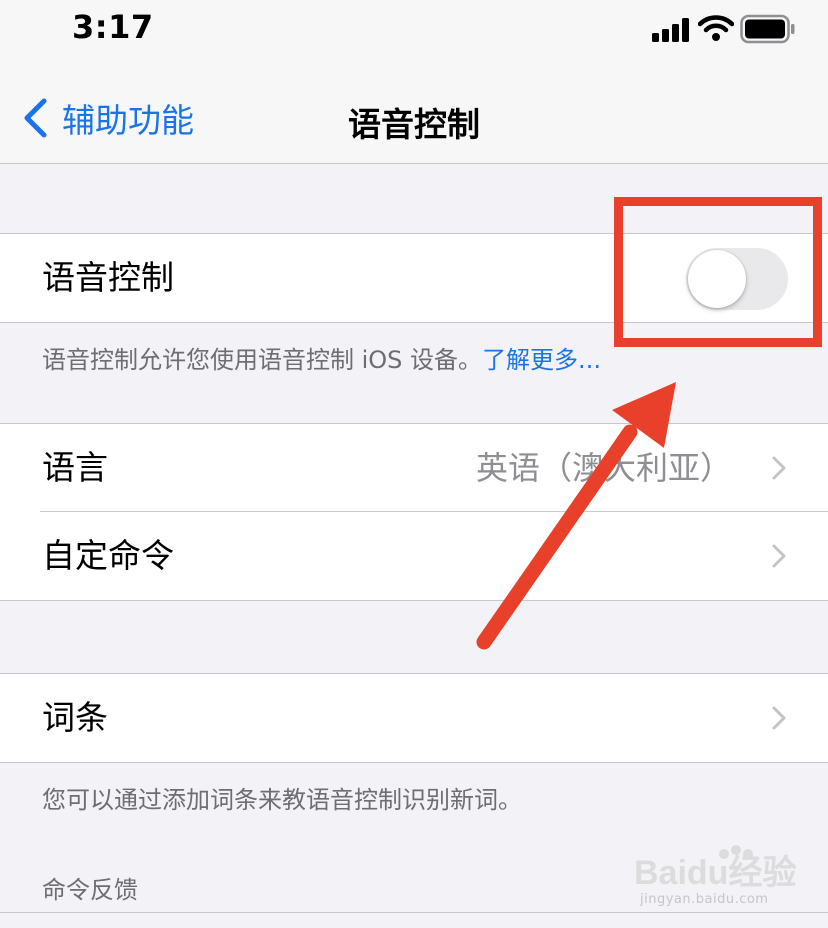 The width and height of the screenshot is (828, 928). Describe the element at coordinates (704, 899) in the screenshot. I see `watermark-text: jingyan.baidu.com` at that location.